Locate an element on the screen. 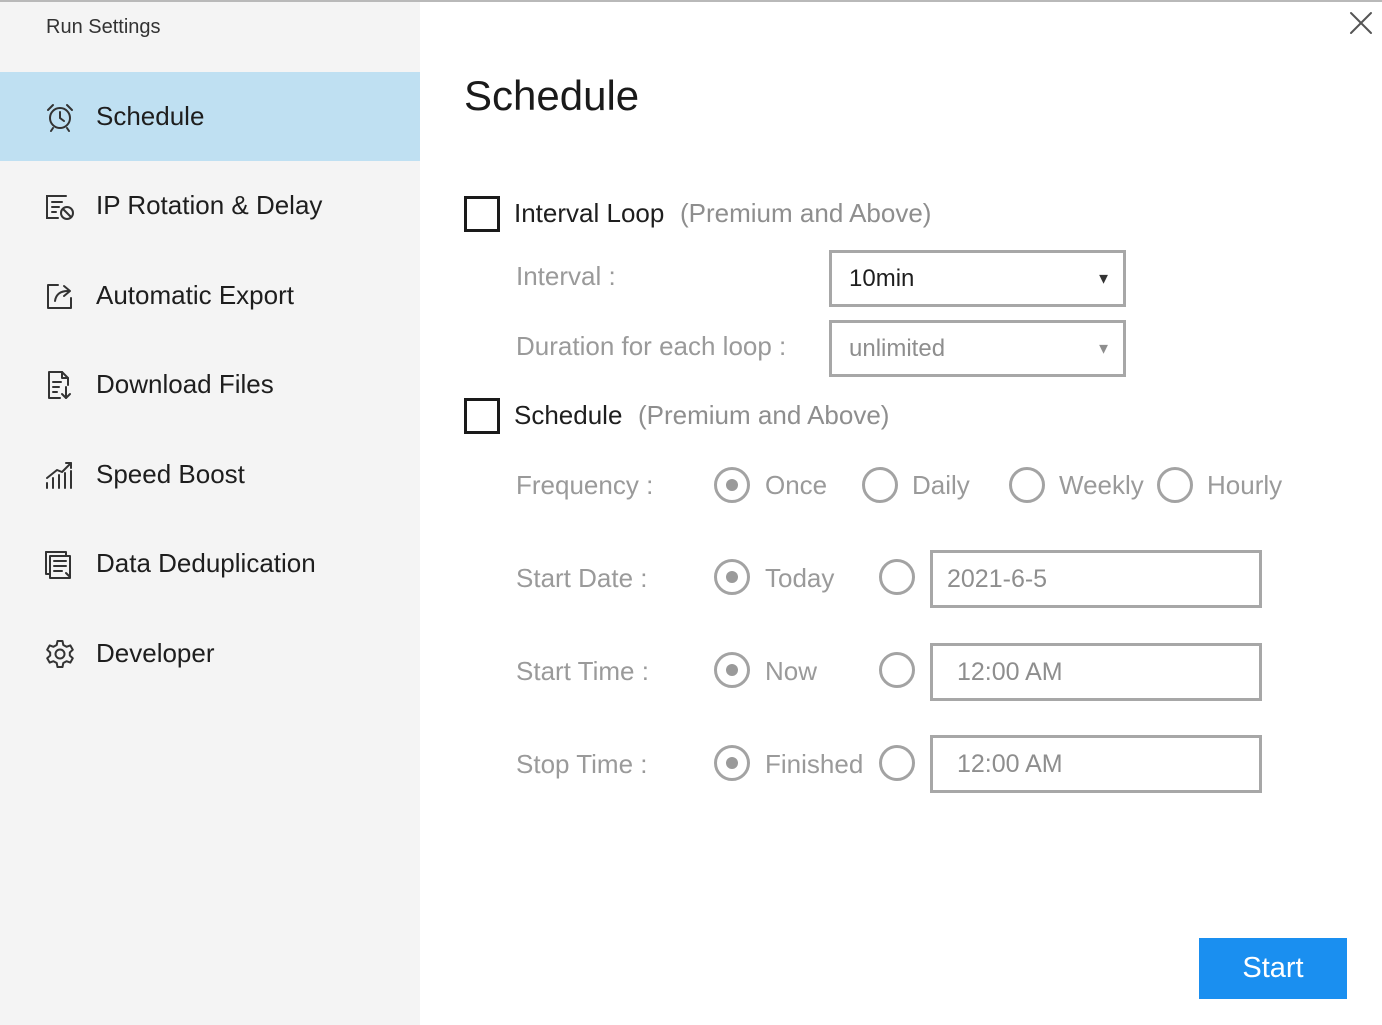  sidebar-item-ip-rotation: IP Rotation & Delay is located at coordinates (210, 205).